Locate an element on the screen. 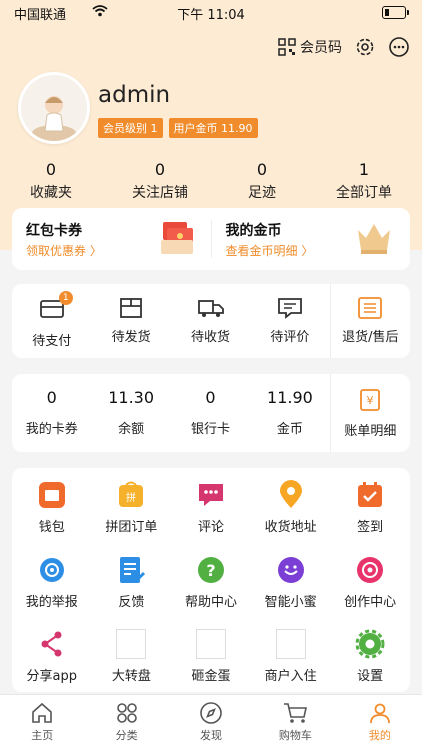  profile-stats: 0 收藏夹 0 关注店铺 0 足迹 1 全部订单 is located at coordinates (211, 181).